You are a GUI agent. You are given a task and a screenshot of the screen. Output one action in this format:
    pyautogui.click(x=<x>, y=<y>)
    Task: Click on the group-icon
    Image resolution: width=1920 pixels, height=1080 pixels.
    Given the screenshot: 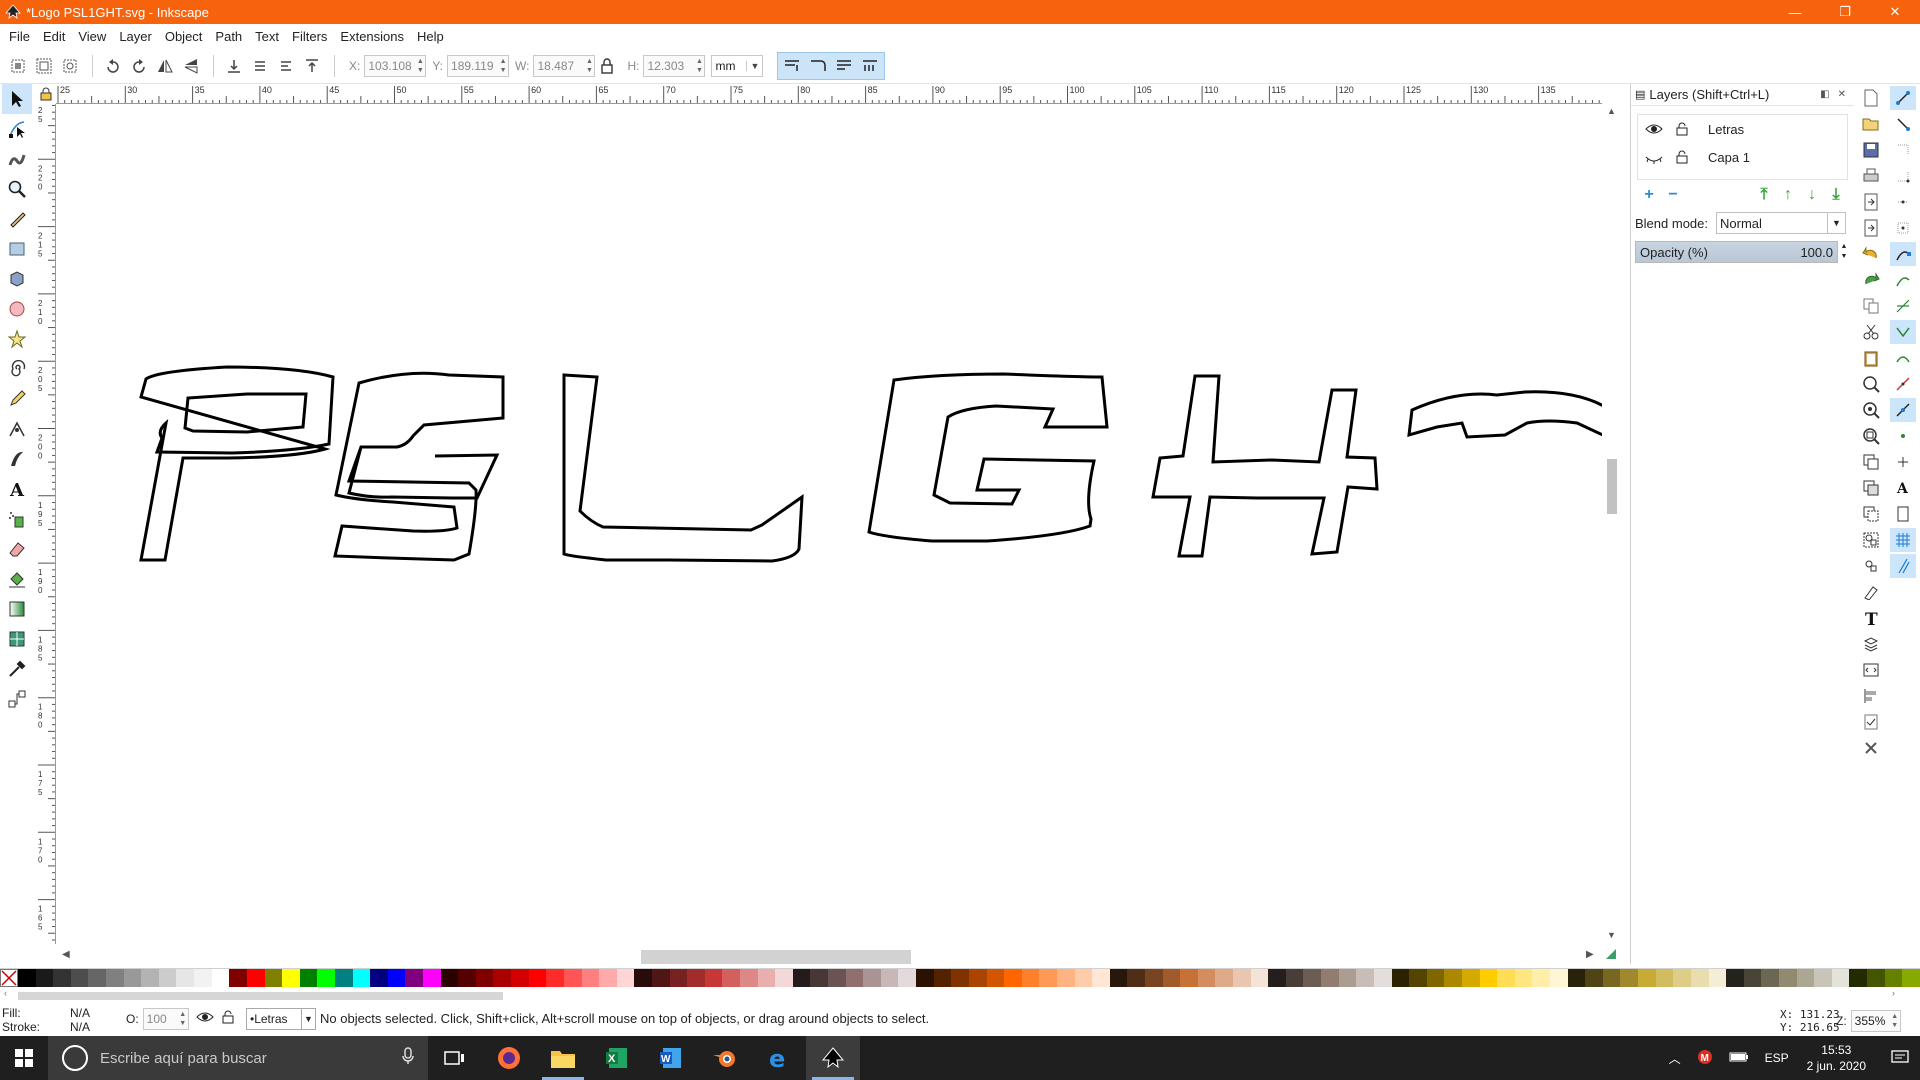 What is the action you would take?
    pyautogui.click(x=1871, y=540)
    